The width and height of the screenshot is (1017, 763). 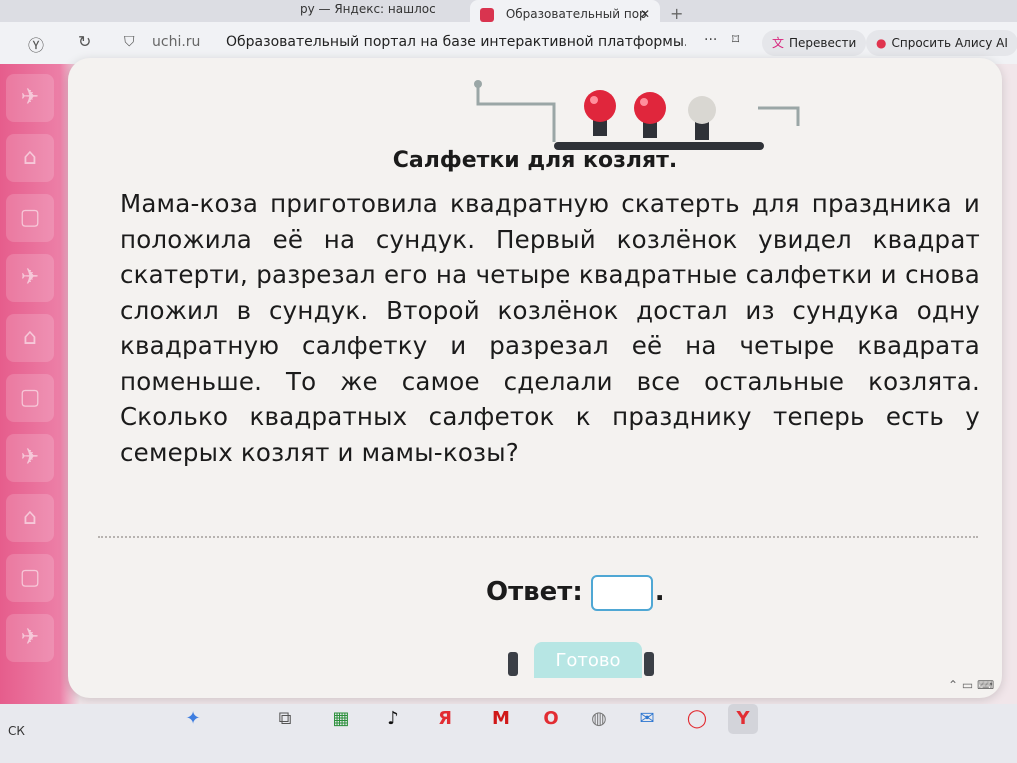 What do you see at coordinates (576, 14) in the screenshot?
I see `tab-label: Образовательный пор` at bounding box center [576, 14].